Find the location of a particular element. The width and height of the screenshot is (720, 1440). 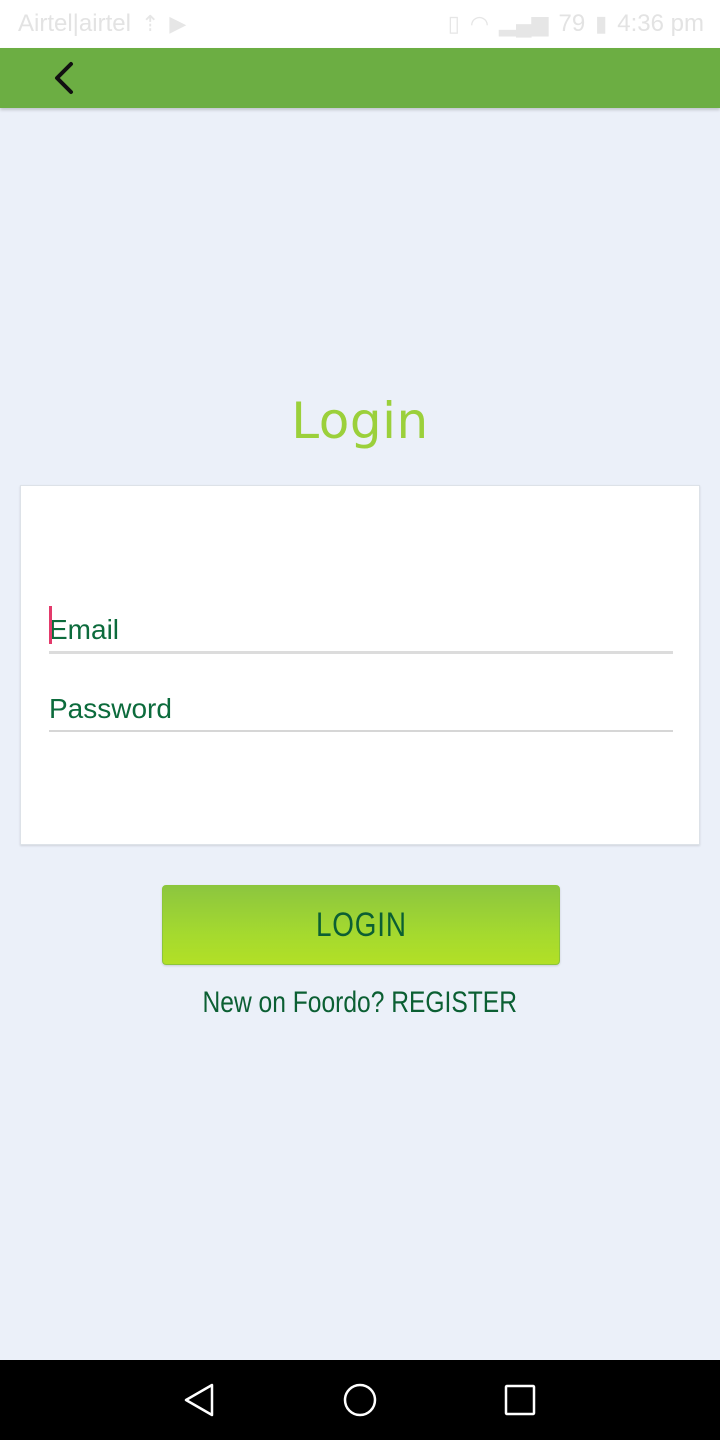

status-left: Airtel|airtel ⇡ ▶ is located at coordinates (102, 24).